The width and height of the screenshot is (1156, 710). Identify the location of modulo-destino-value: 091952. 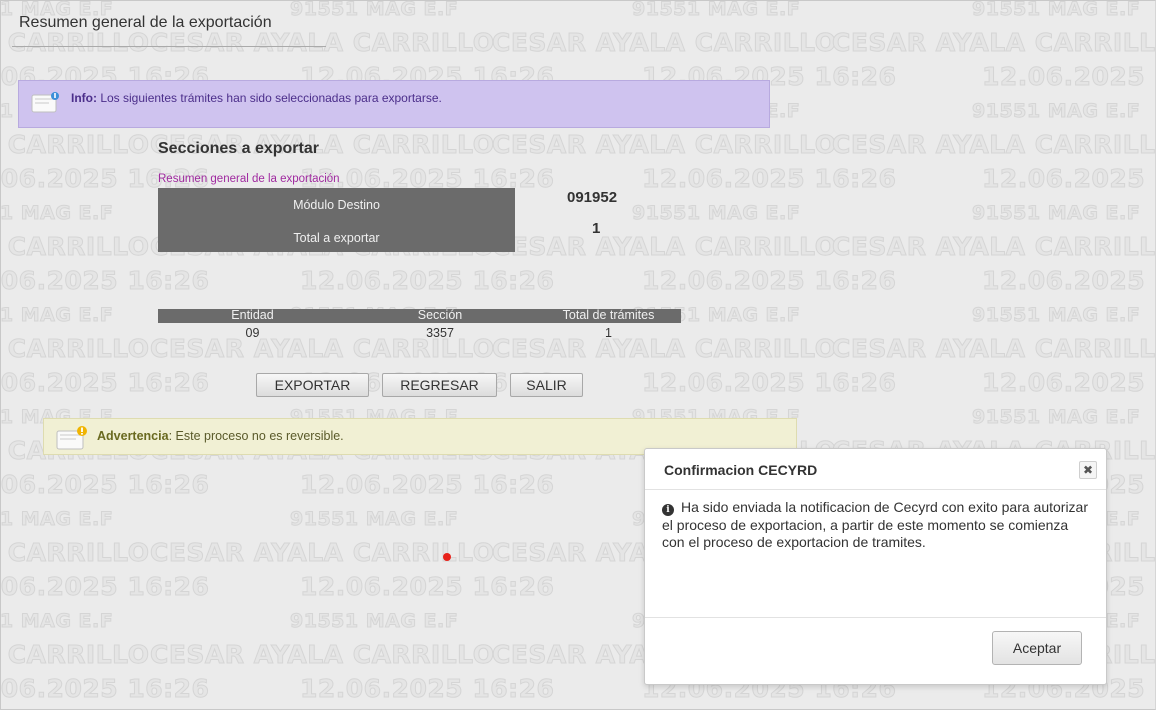
(592, 197).